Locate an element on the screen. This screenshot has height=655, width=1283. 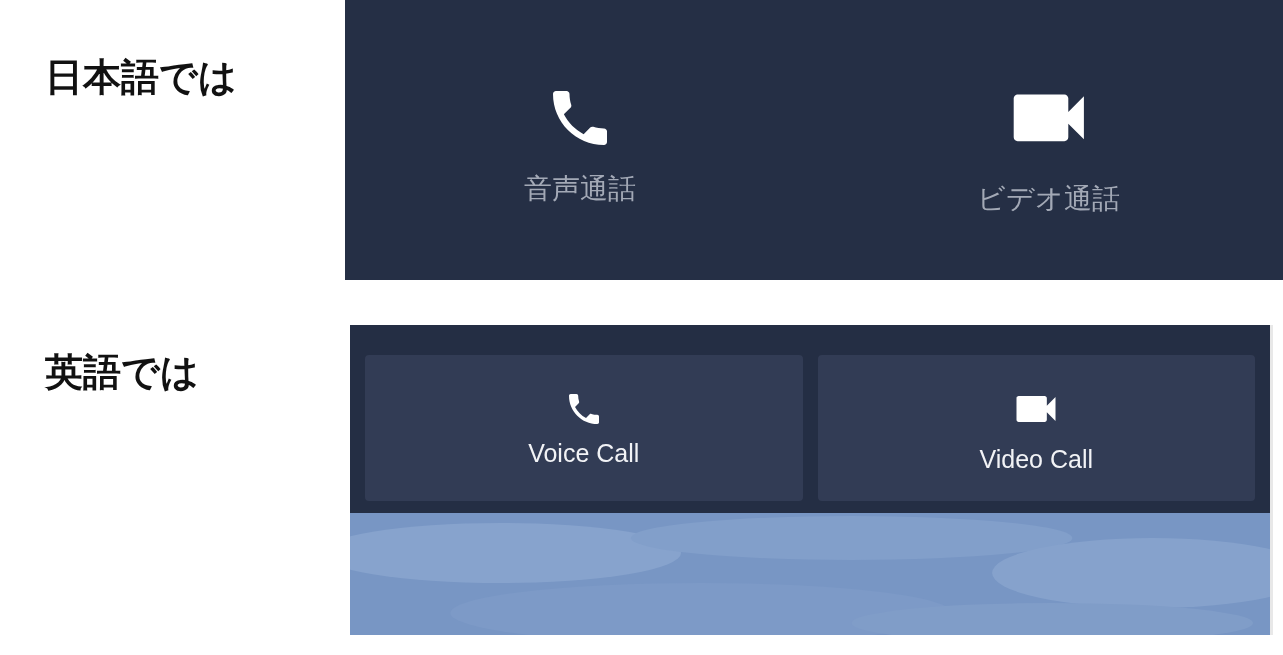
voice-call-button: Voice Call is located at coordinates (584, 428).